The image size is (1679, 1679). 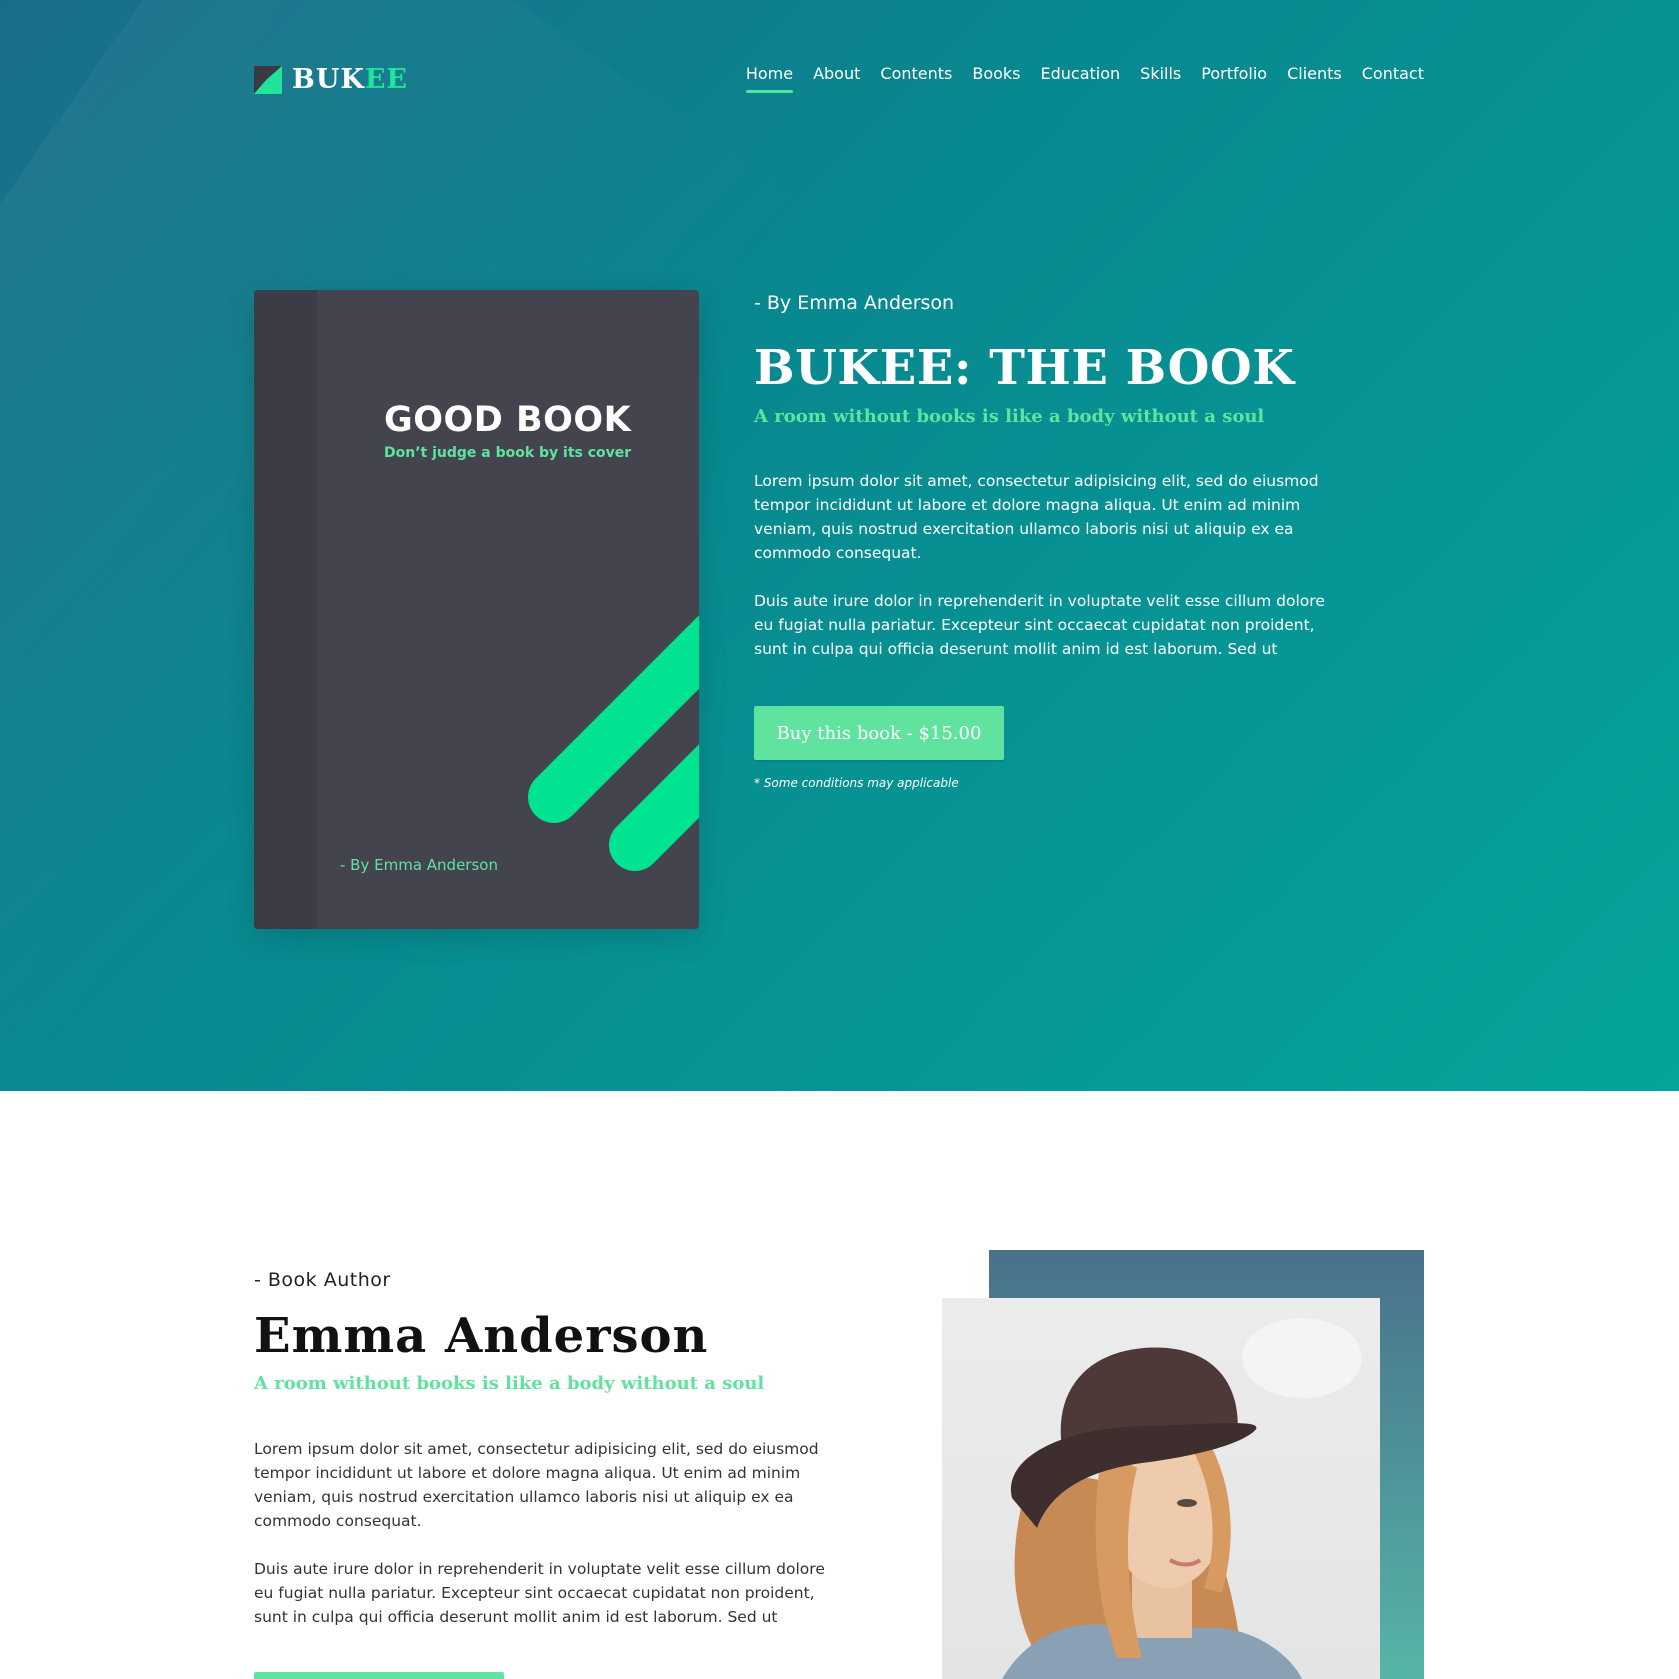 I want to click on nav-item-books: Books, so click(x=996, y=77).